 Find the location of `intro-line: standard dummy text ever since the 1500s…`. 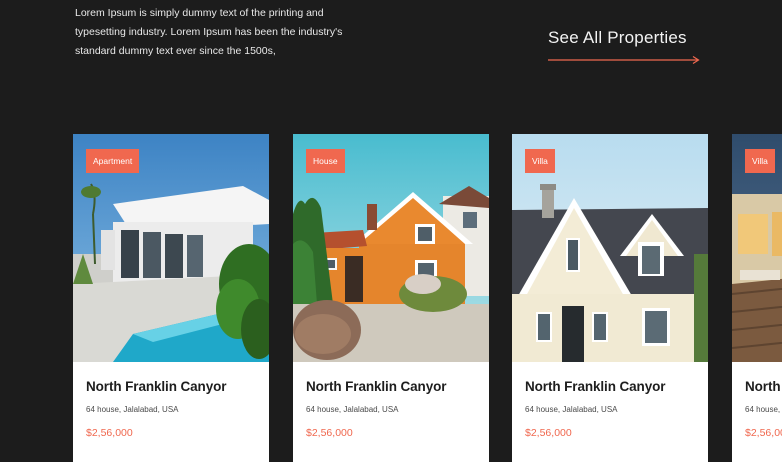

intro-line: standard dummy text ever since the 1500s… is located at coordinates (175, 51).